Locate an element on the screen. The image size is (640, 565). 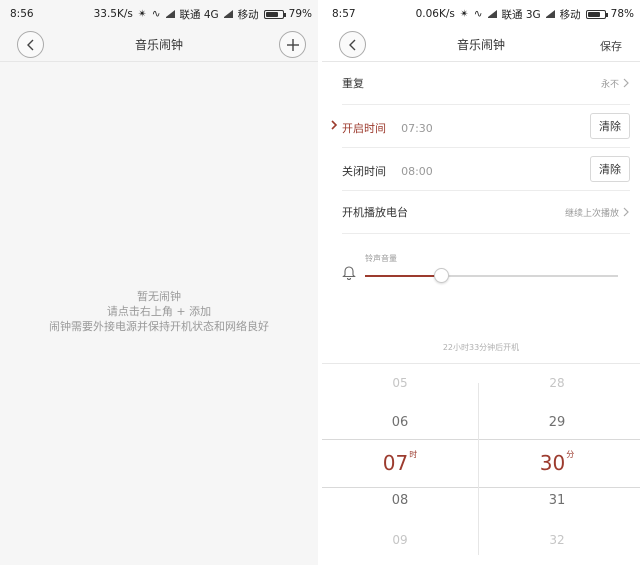
minute-selected: 30分 is located at coordinates (557, 462).